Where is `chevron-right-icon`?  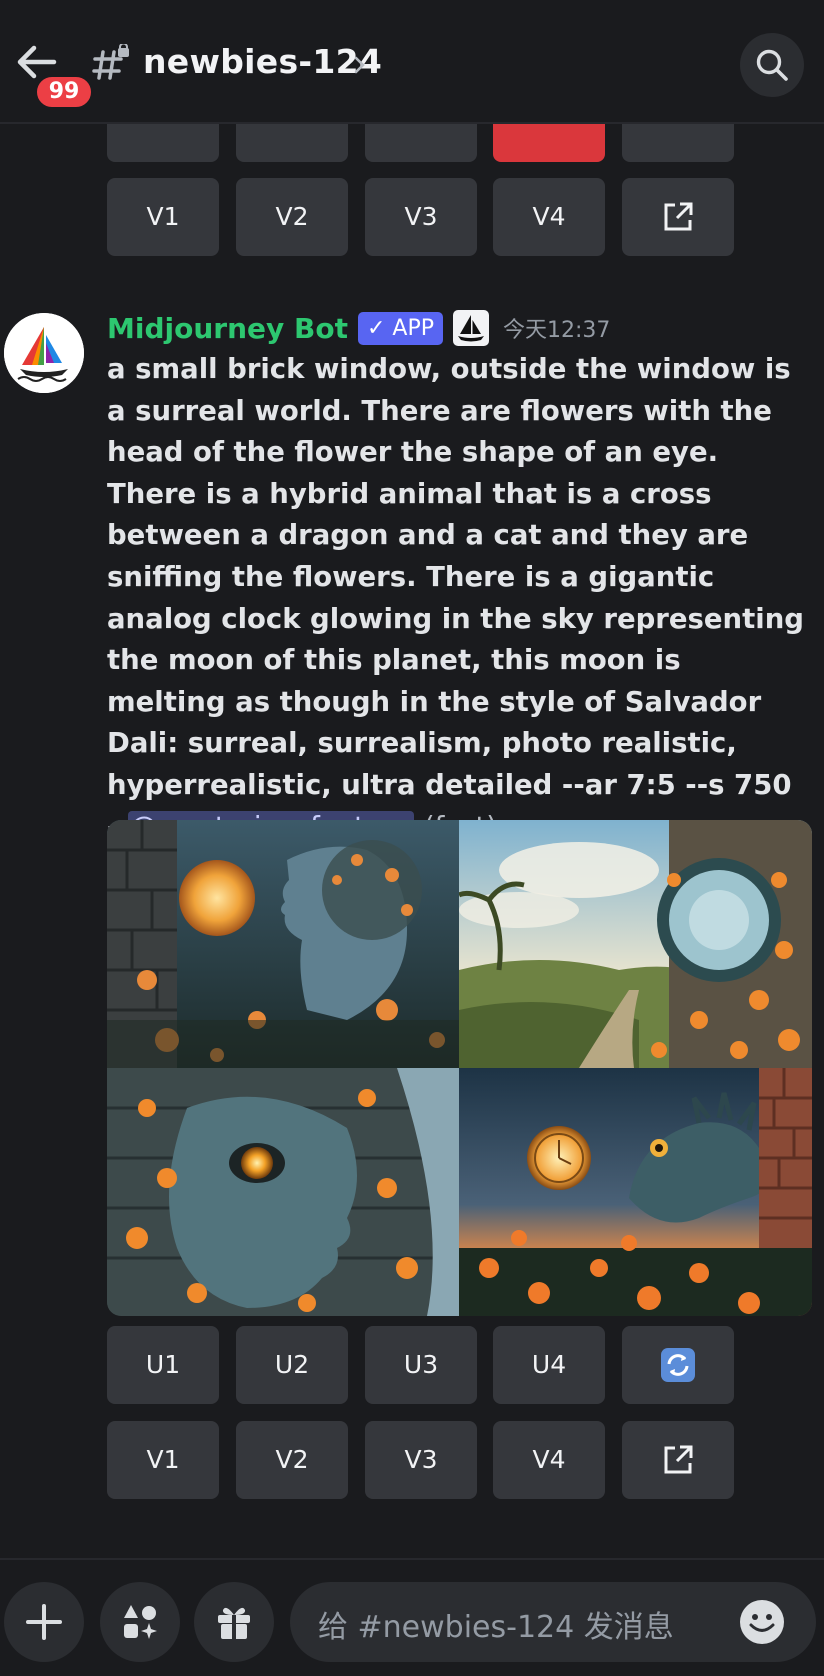 chevron-right-icon is located at coordinates (360, 65).